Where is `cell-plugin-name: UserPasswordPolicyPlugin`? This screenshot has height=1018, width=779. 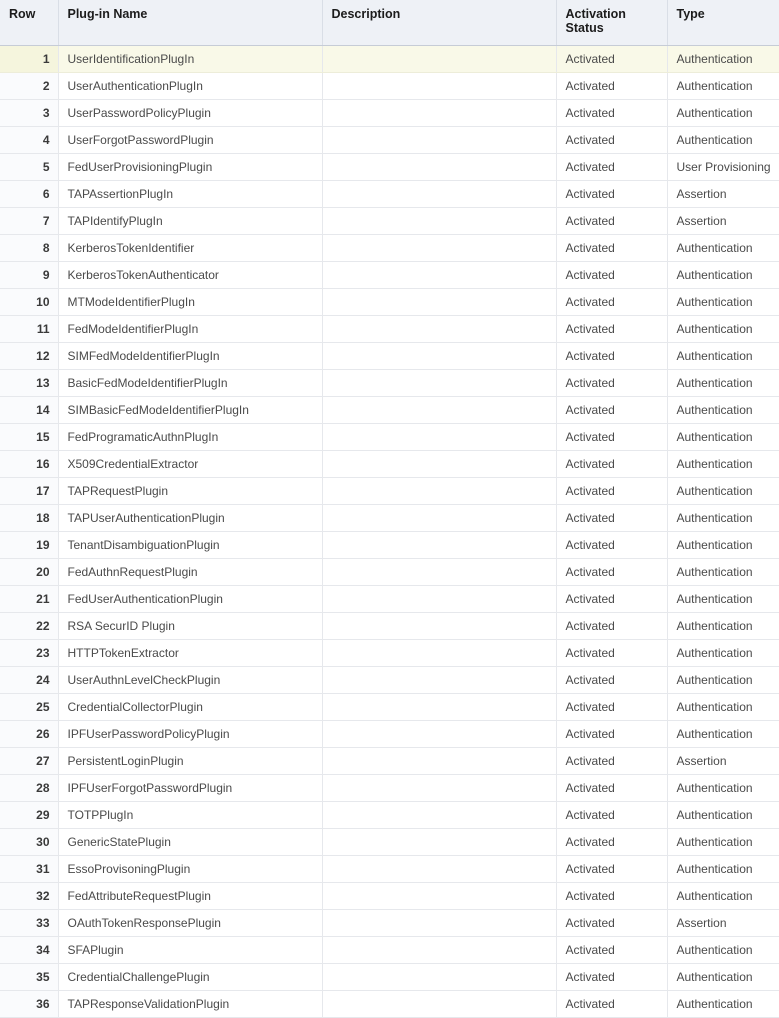 cell-plugin-name: UserPasswordPolicyPlugin is located at coordinates (190, 113).